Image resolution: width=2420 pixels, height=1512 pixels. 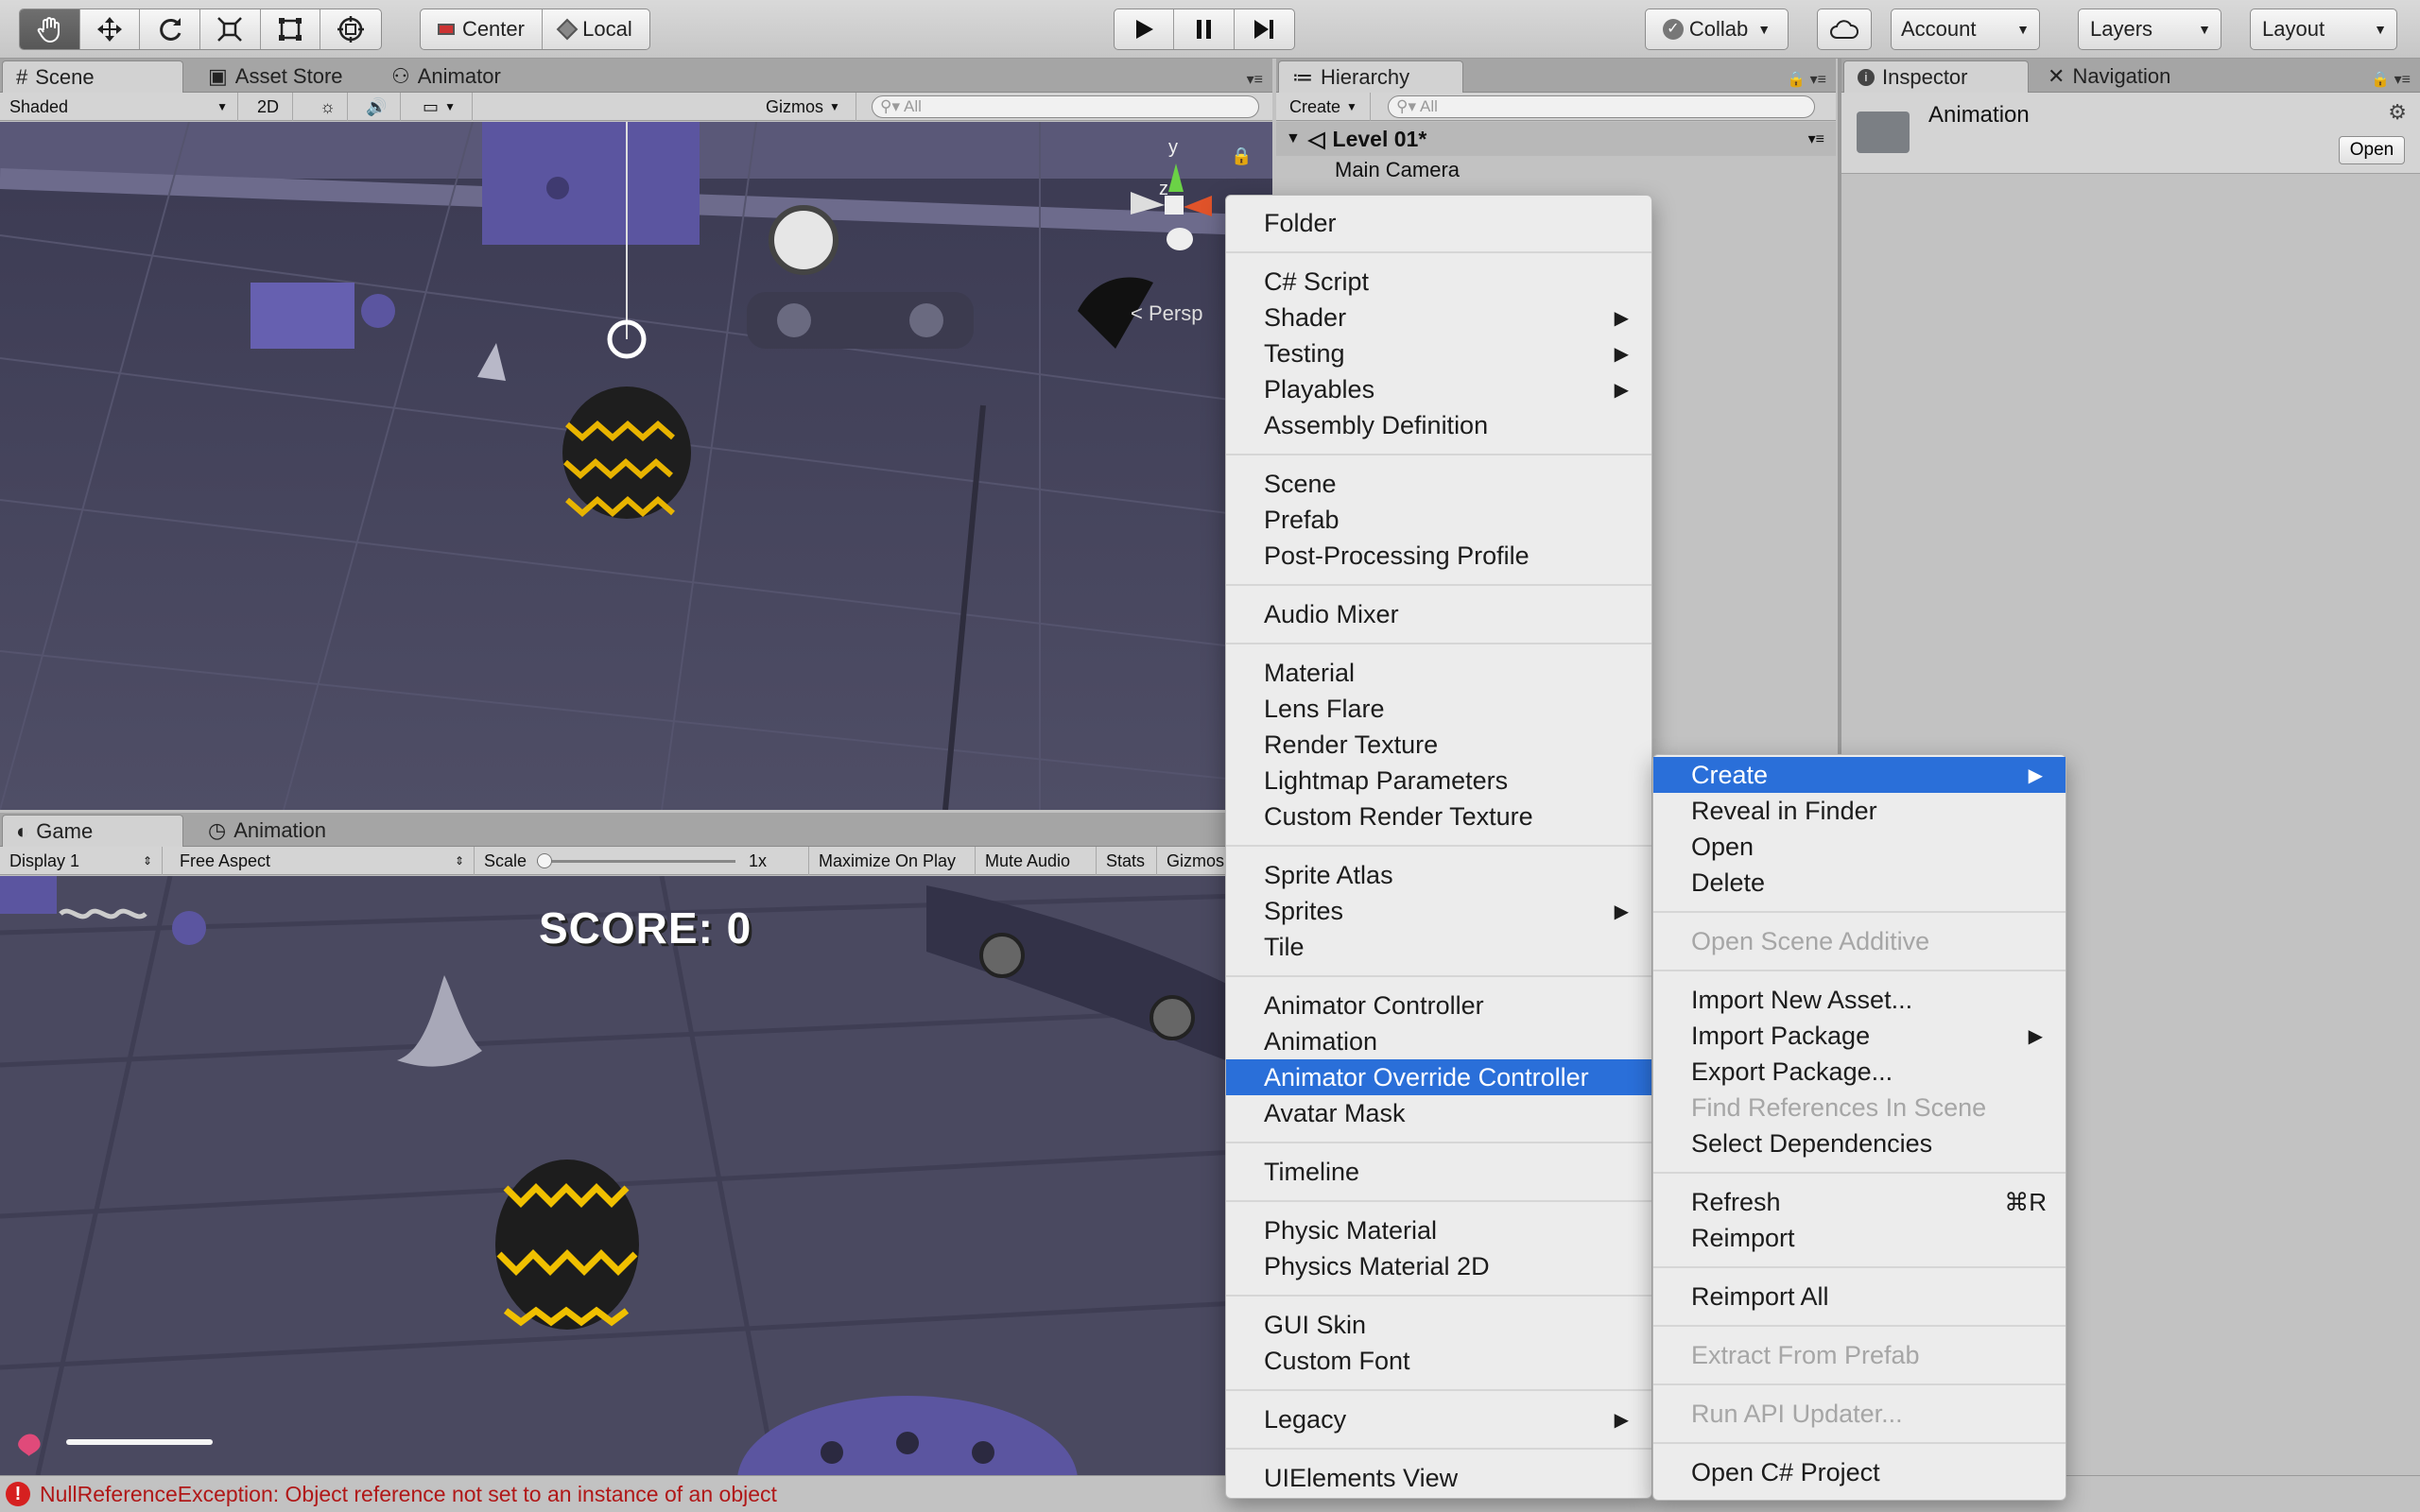 What do you see at coordinates (1859, 1202) in the screenshot?
I see `menu-item-refresh: Refresh ⌘R` at bounding box center [1859, 1202].